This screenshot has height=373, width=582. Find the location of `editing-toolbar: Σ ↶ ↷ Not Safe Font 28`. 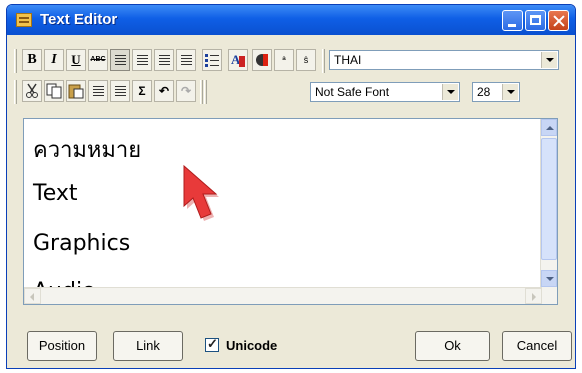

editing-toolbar: Σ ↶ ↷ Not Safe Font 28 is located at coordinates (272, 92).